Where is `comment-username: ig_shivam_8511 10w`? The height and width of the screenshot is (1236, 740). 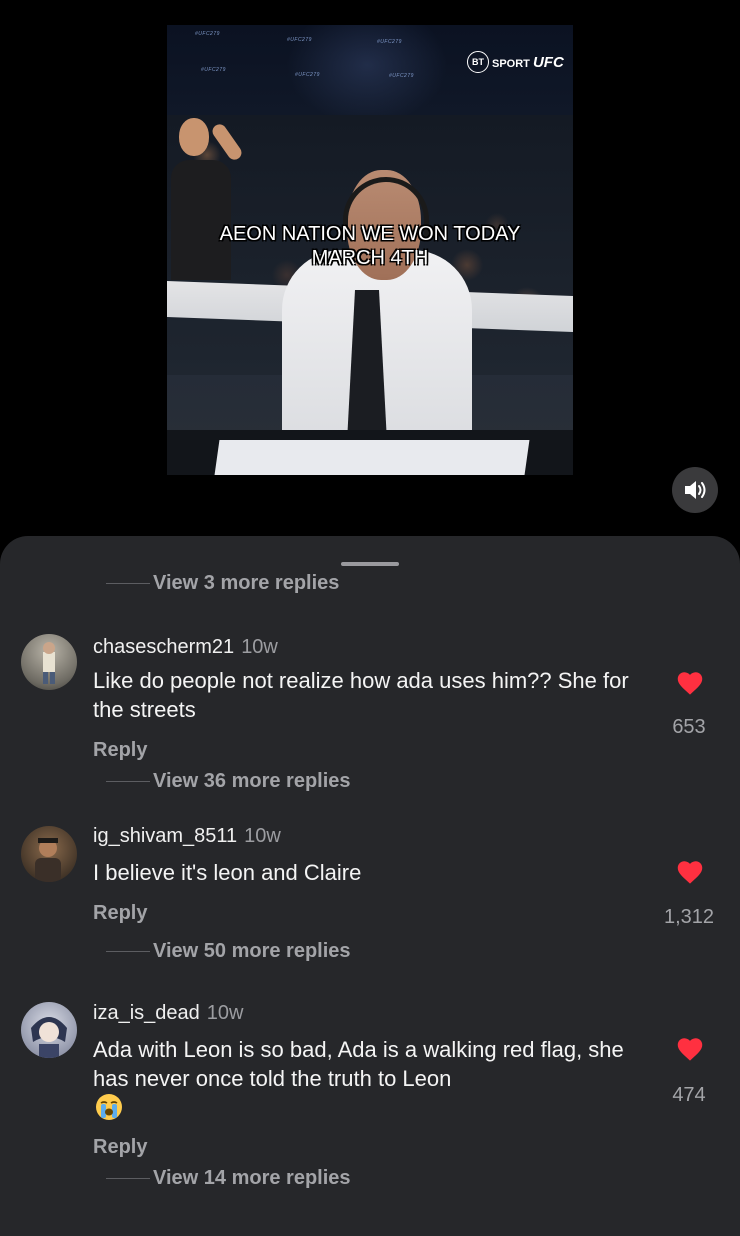 comment-username: ig_shivam_8511 10w is located at coordinates (187, 836).